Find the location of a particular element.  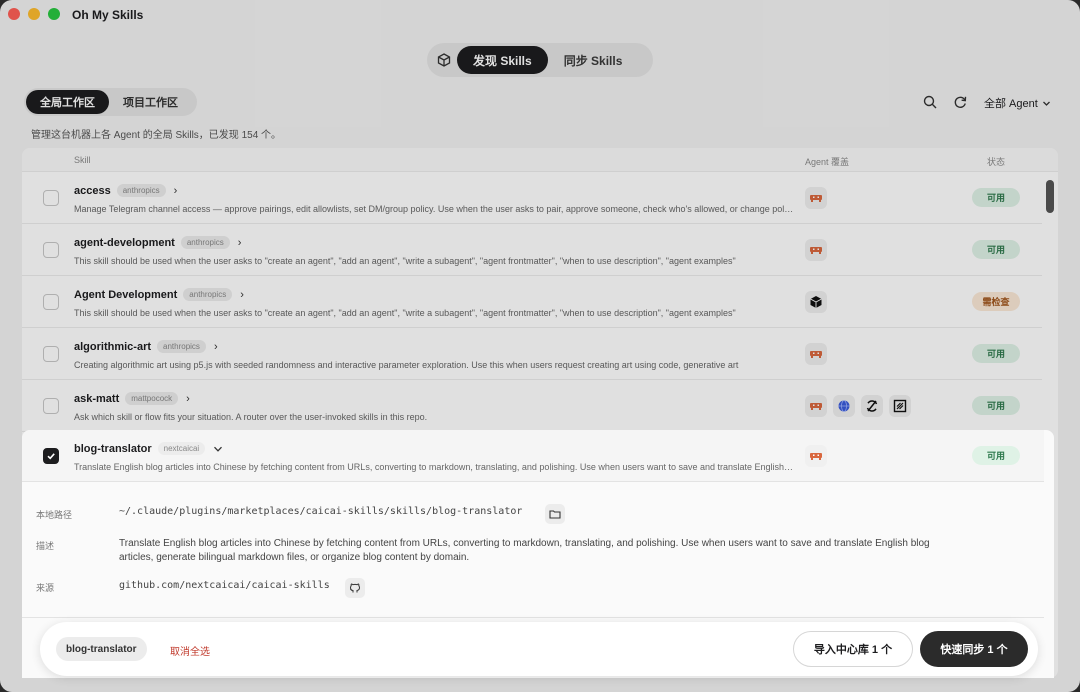

checkmark-icon is located at coordinates (51, 456).